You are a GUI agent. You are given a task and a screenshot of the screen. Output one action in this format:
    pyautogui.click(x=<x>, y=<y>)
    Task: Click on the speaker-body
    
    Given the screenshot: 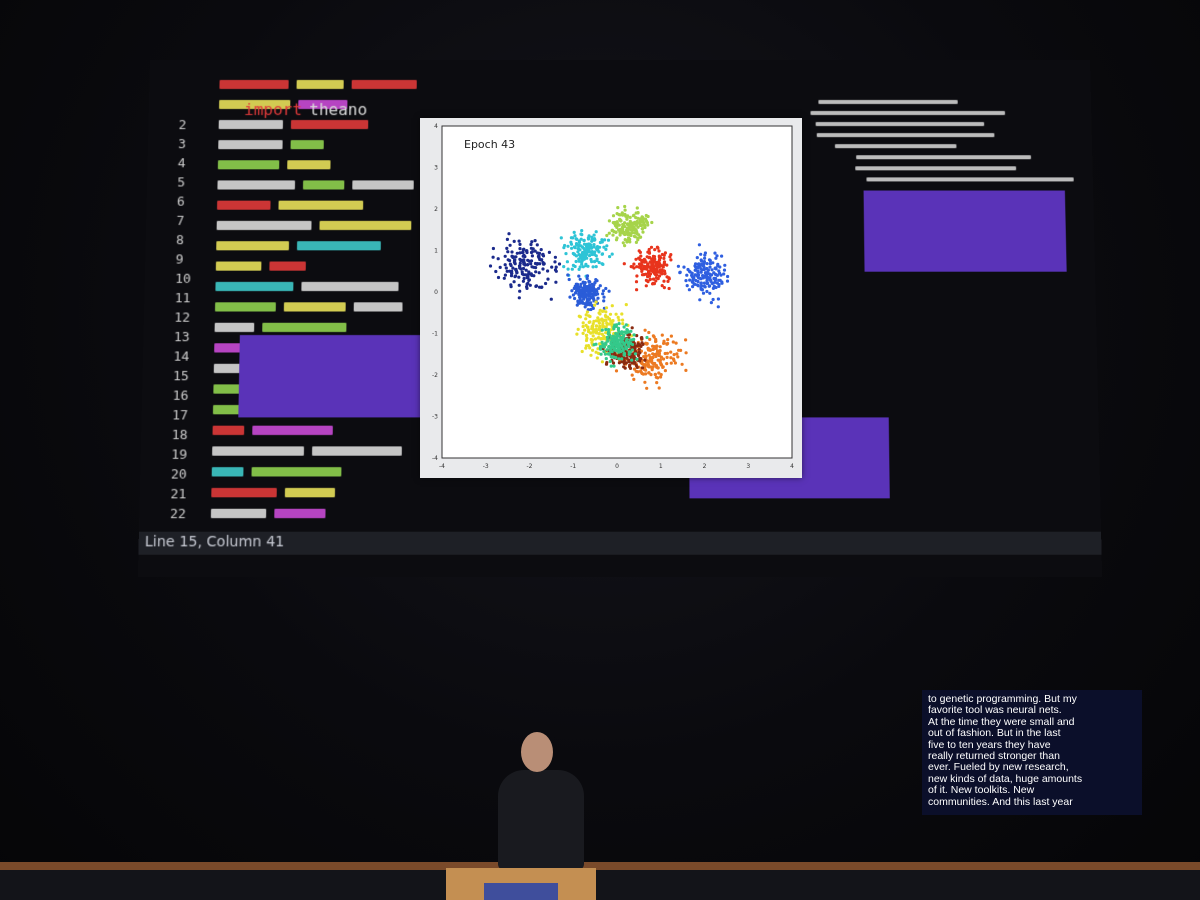 What is the action you would take?
    pyautogui.click(x=541, y=820)
    